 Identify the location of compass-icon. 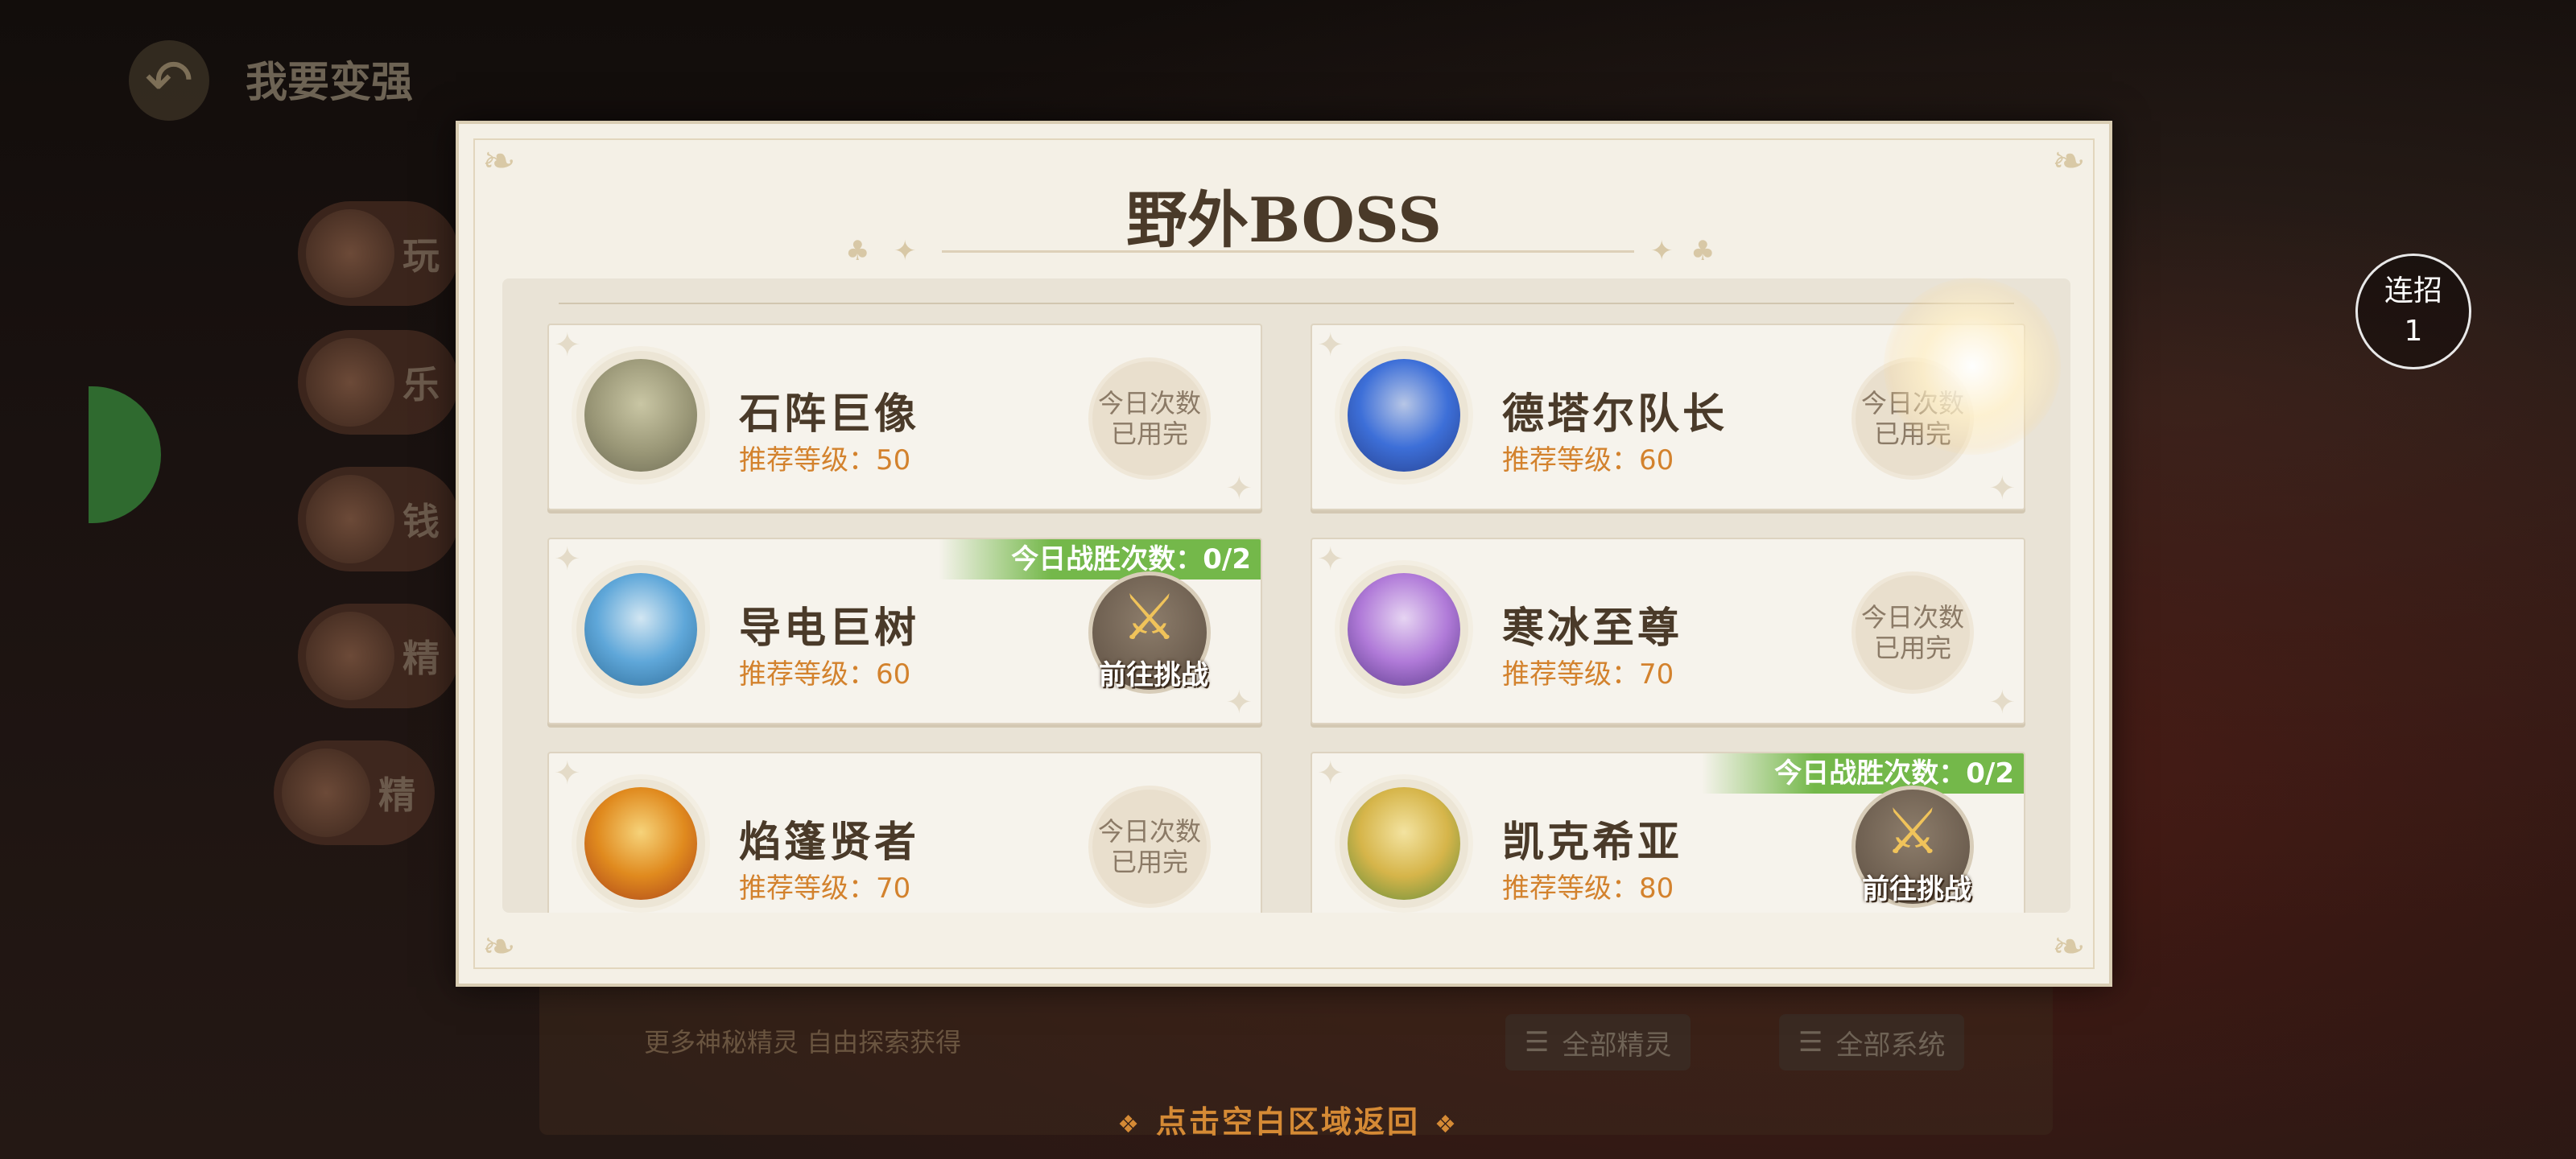
(326, 793).